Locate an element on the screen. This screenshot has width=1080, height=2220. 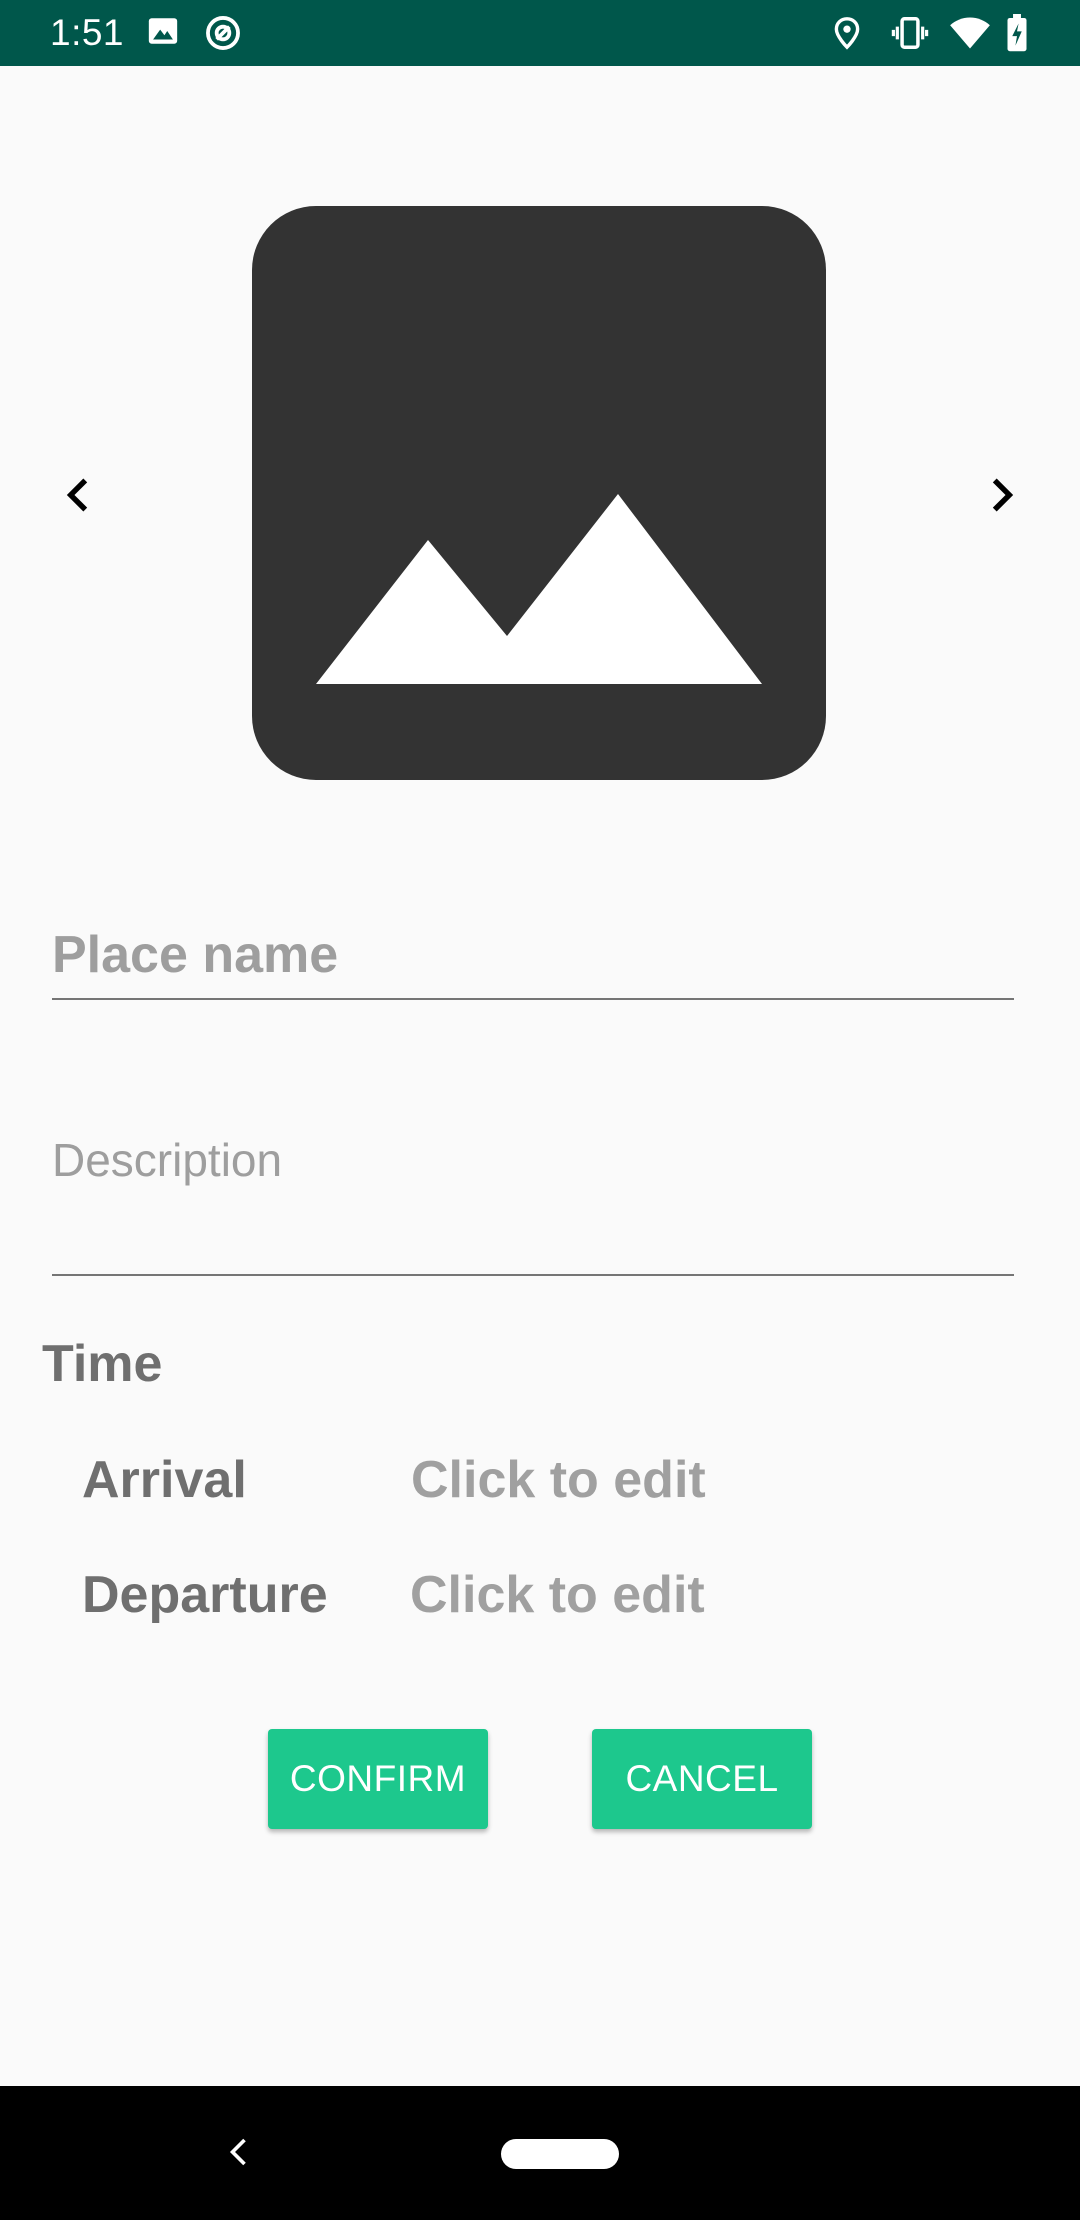
confirm-button: CONFIRM is located at coordinates (378, 1779).